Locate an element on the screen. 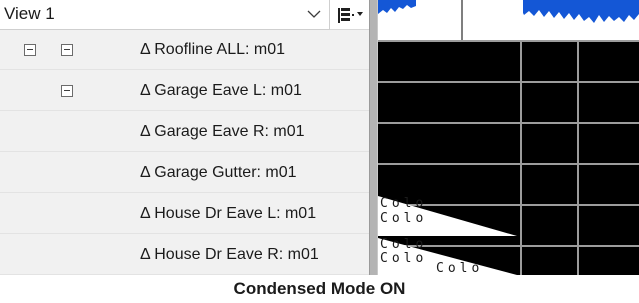 This screenshot has height=303, width=639. chevron-down-icon is located at coordinates (314, 14).